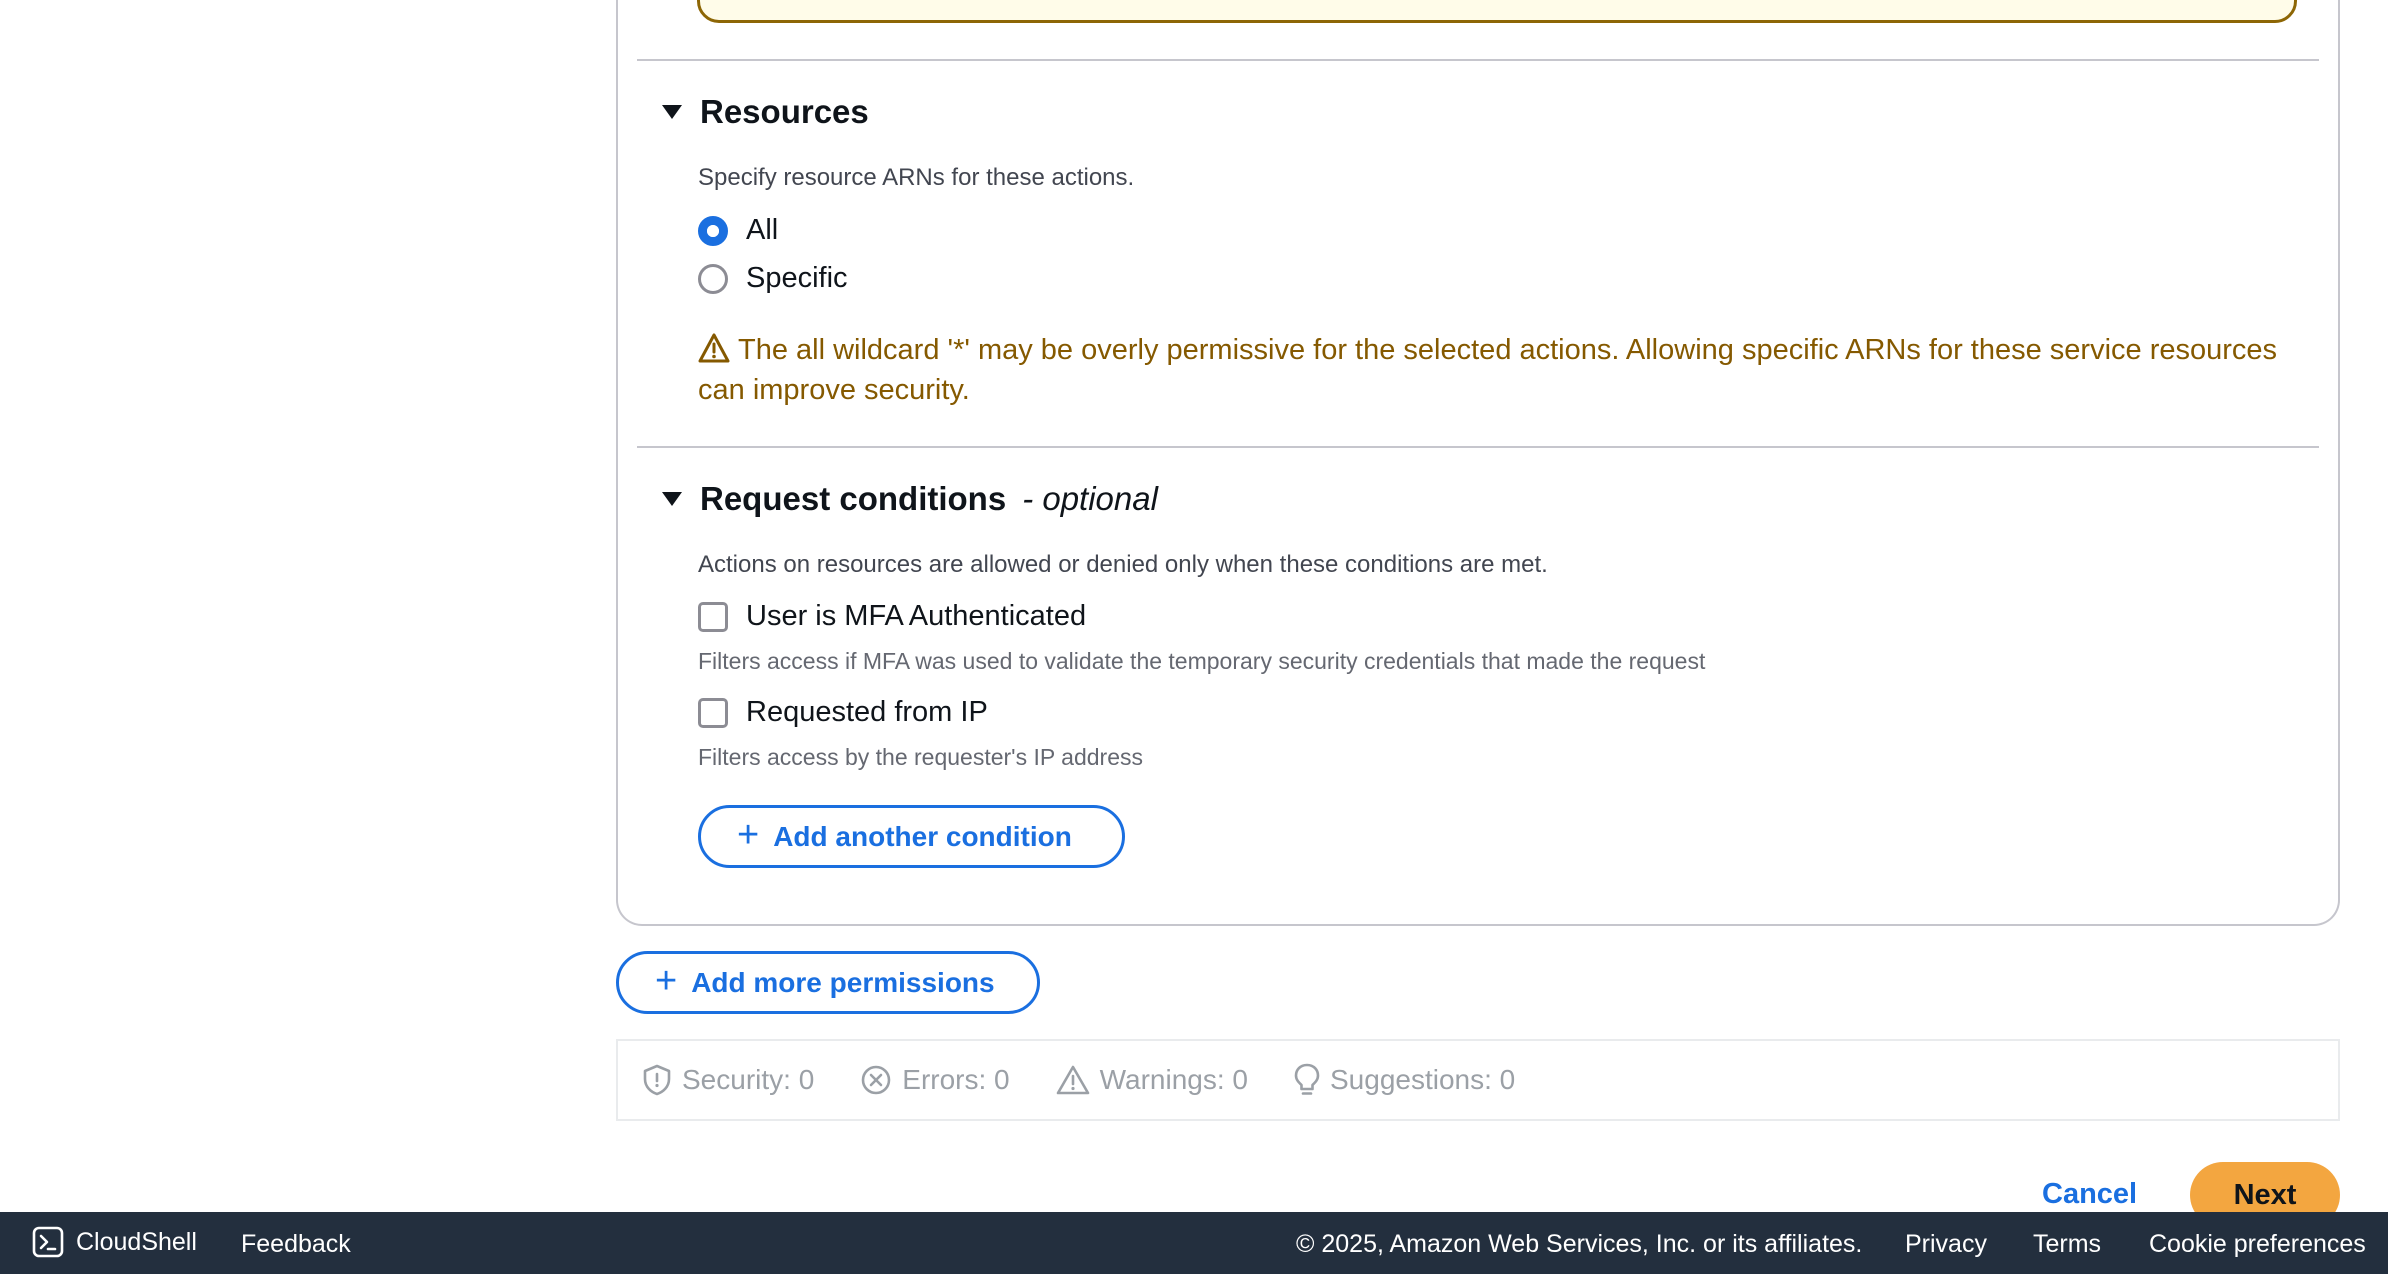  I want to click on errors-count: Errors: 0, so click(935, 1080).